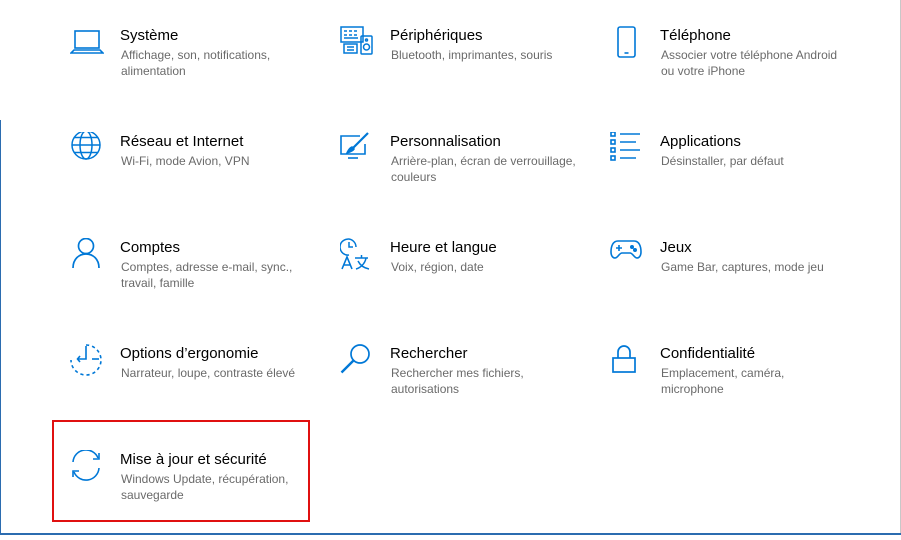 The width and height of the screenshot is (901, 540). Describe the element at coordinates (700, 141) in the screenshot. I see `tile-title: Applications` at that location.